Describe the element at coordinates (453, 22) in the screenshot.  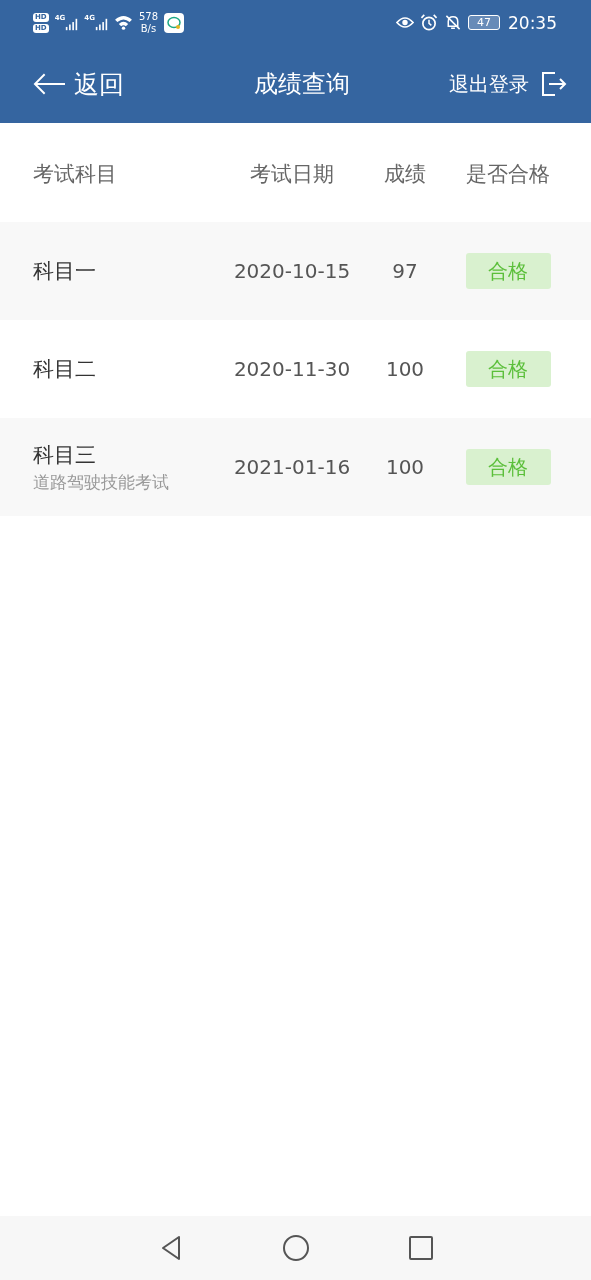
I see `muted-bell-icon` at that location.